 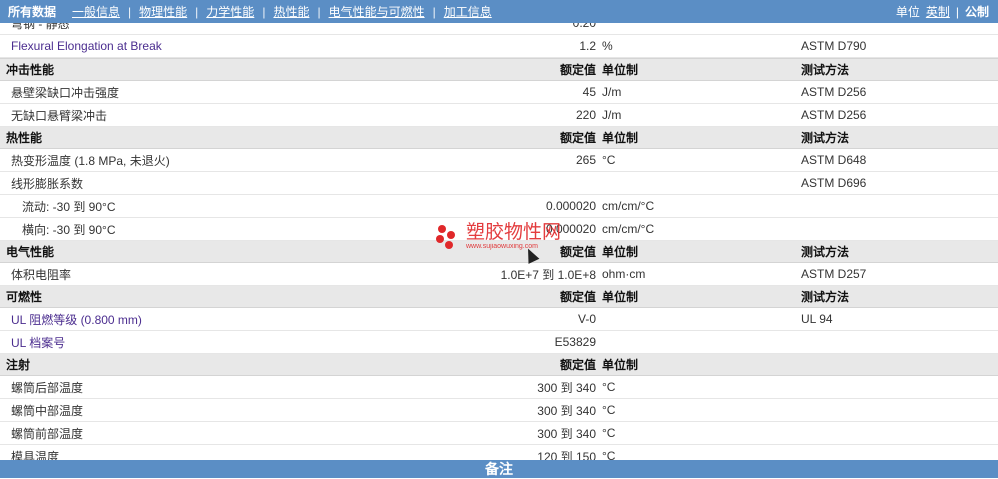 What do you see at coordinates (377, 11) in the screenshot?
I see `nav-tab-5: 电气性能与可燃性` at bounding box center [377, 11].